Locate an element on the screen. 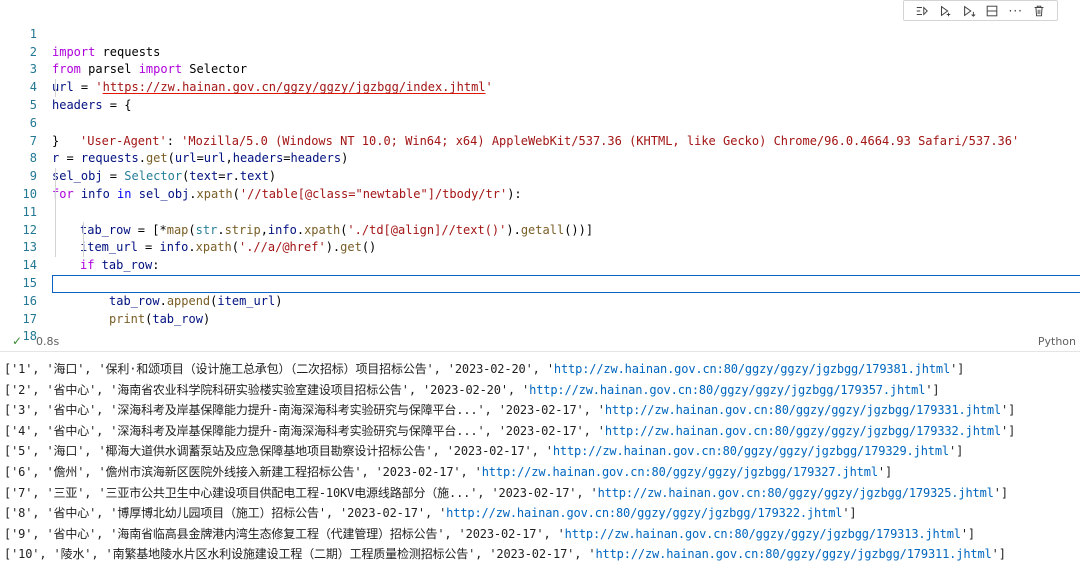 The width and height of the screenshot is (1080, 568). active-line-highlight is located at coordinates (566, 283).